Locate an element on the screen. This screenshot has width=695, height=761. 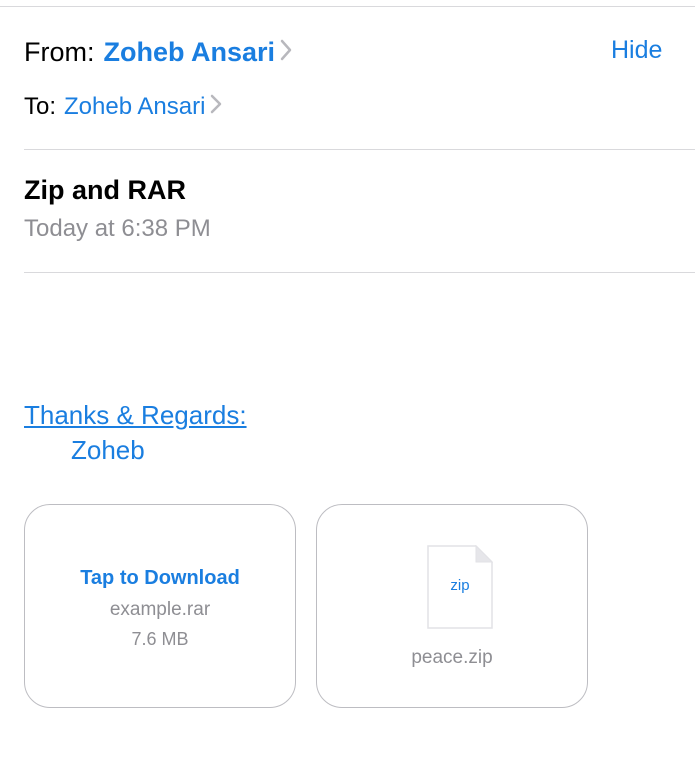
to-recipient-name: Zoheb Ansari is located at coordinates (134, 107).